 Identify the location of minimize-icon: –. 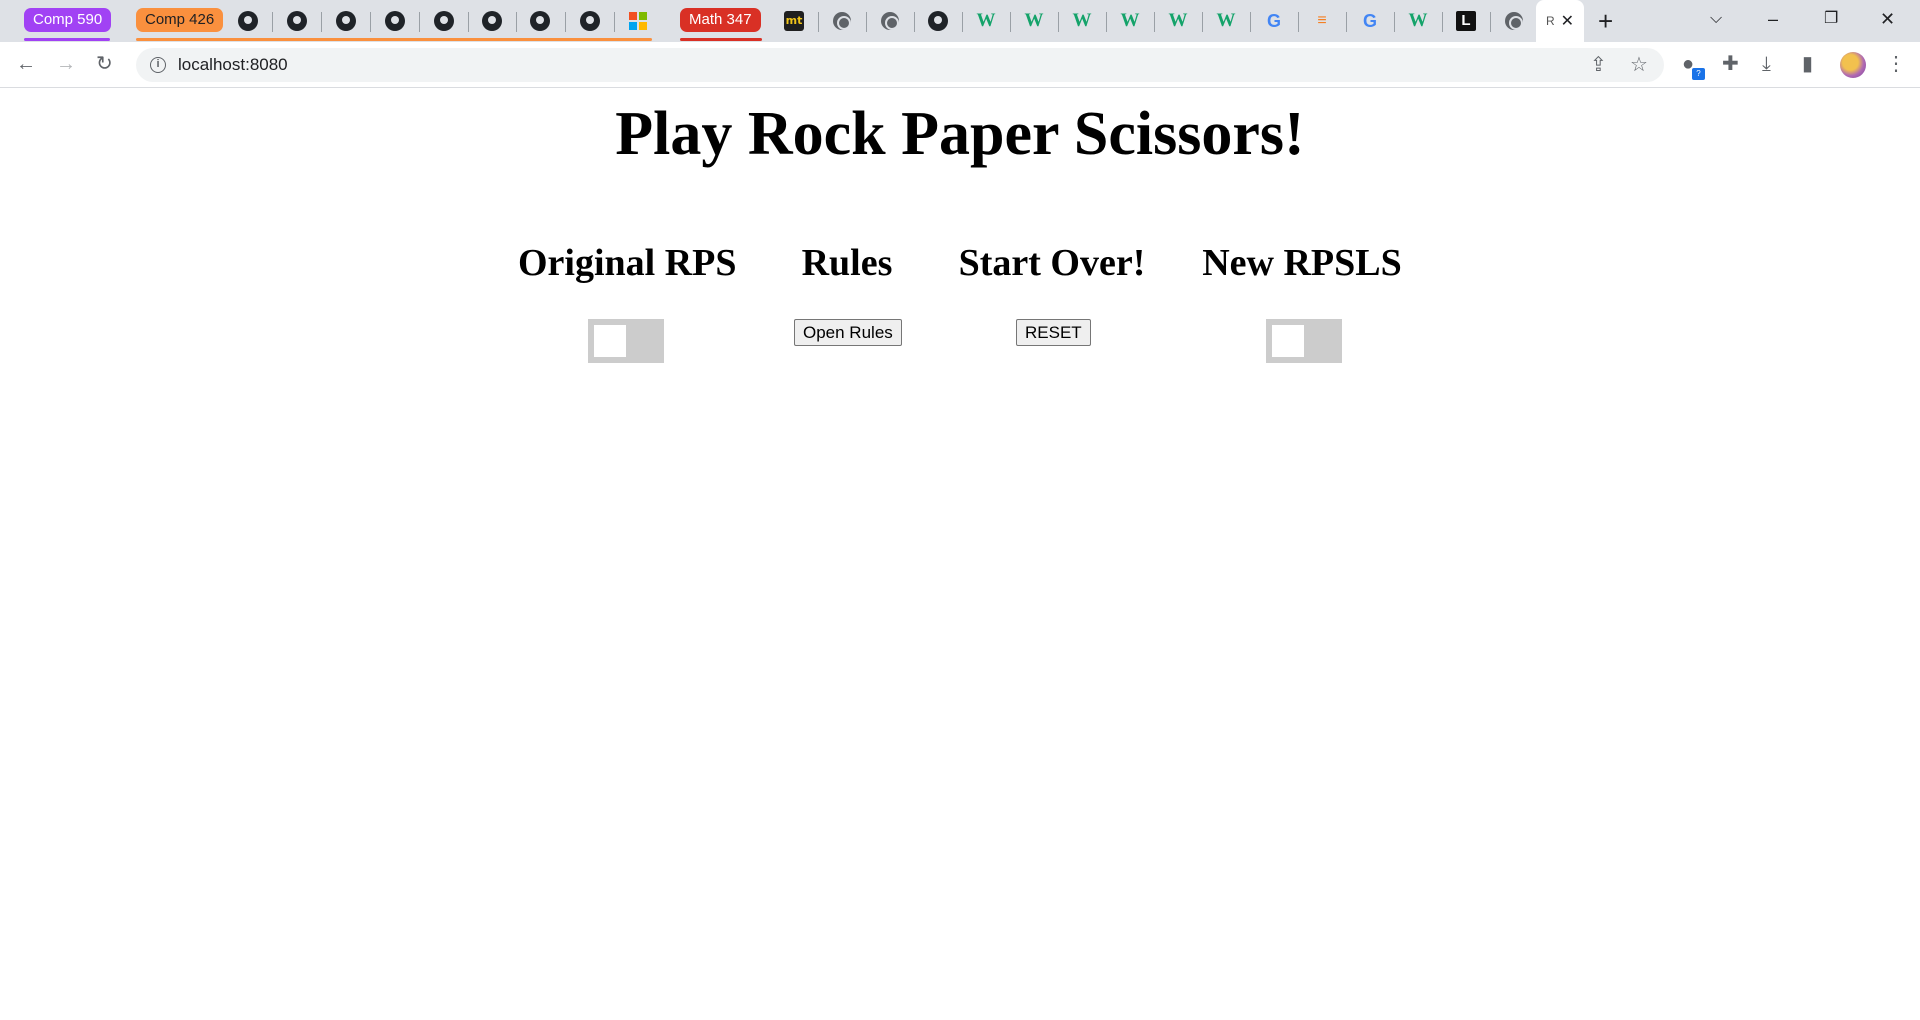
(1773, 19).